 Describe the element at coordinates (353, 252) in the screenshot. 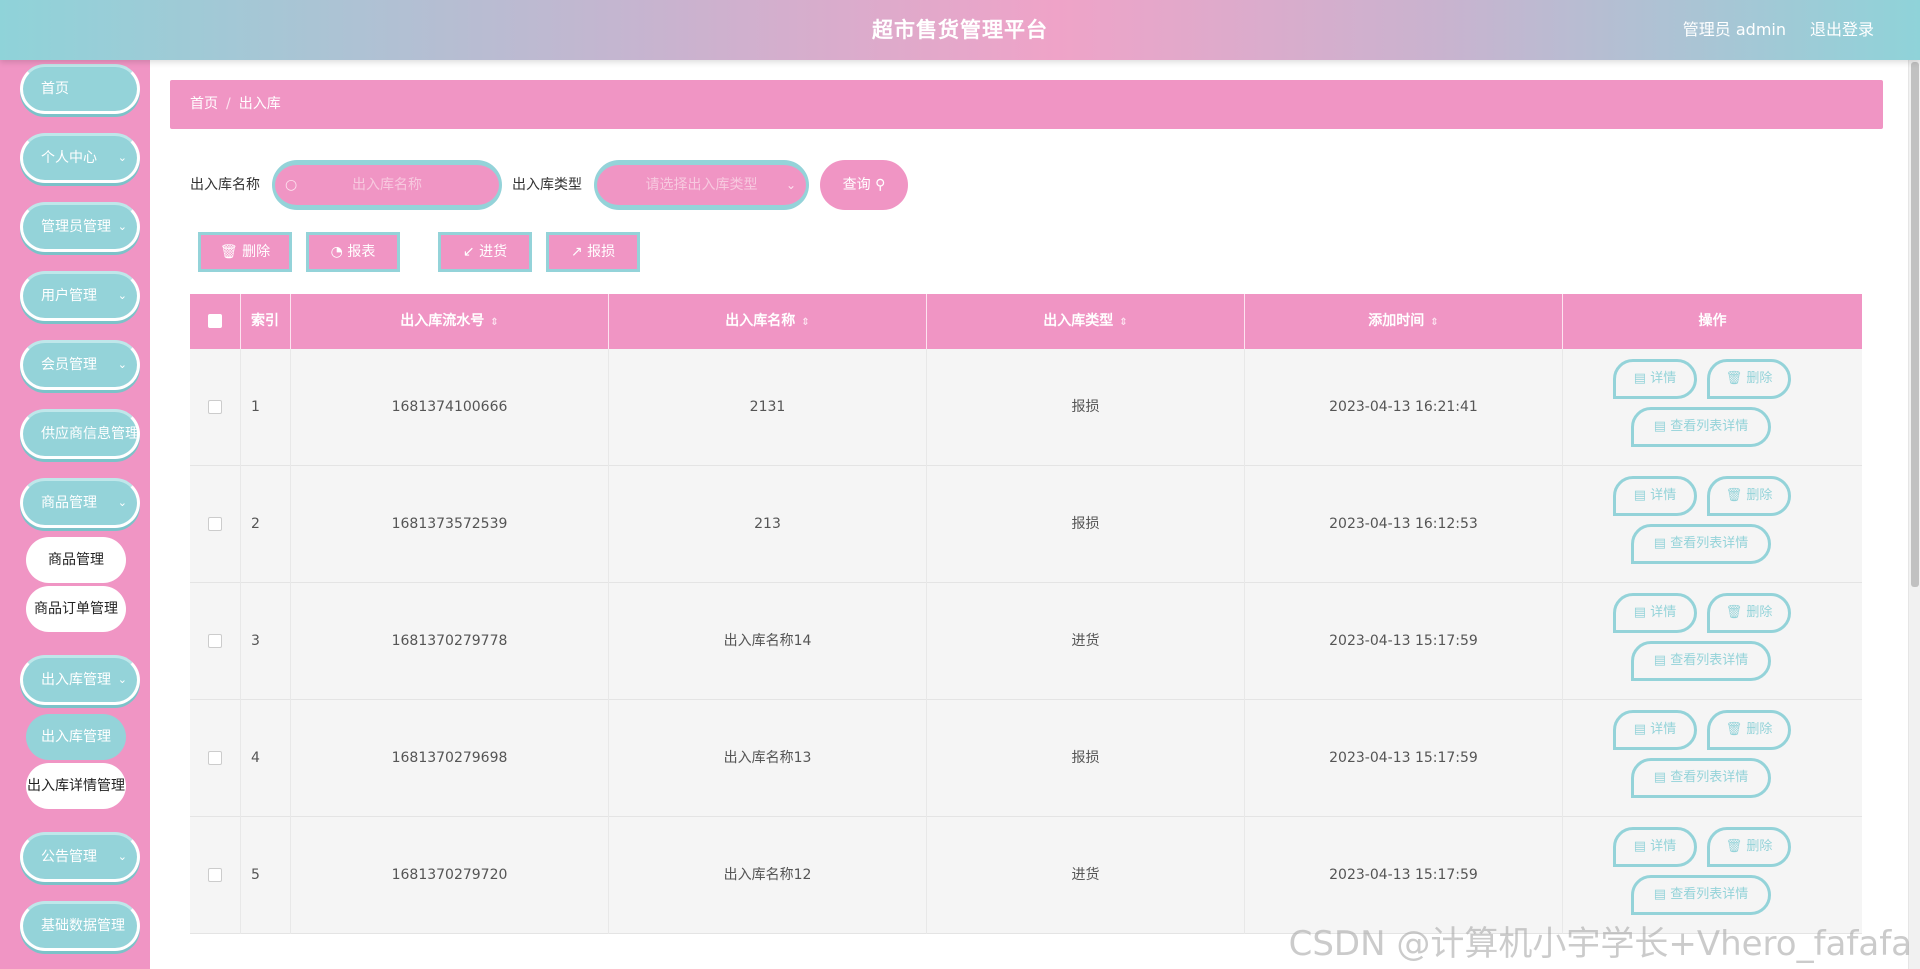

I see `report-button: ◔ 报表` at that location.